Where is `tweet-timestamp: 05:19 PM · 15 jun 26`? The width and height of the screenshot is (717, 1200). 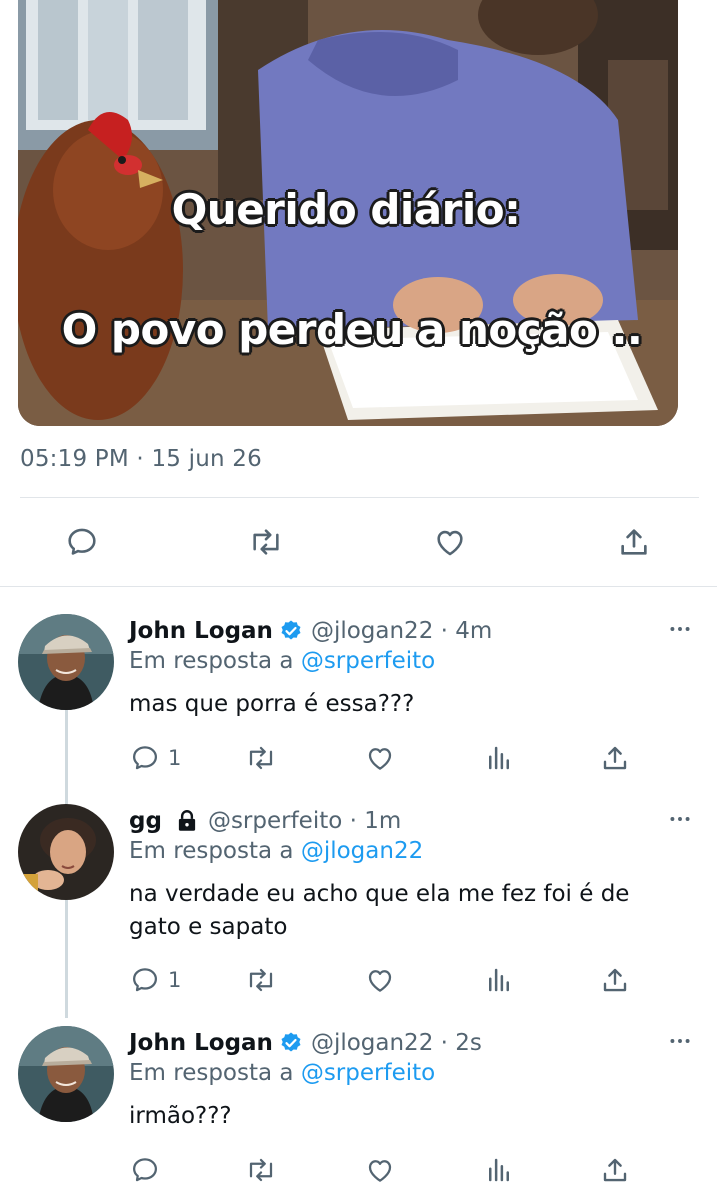 tweet-timestamp: 05:19 PM · 15 jun 26 is located at coordinates (141, 459).